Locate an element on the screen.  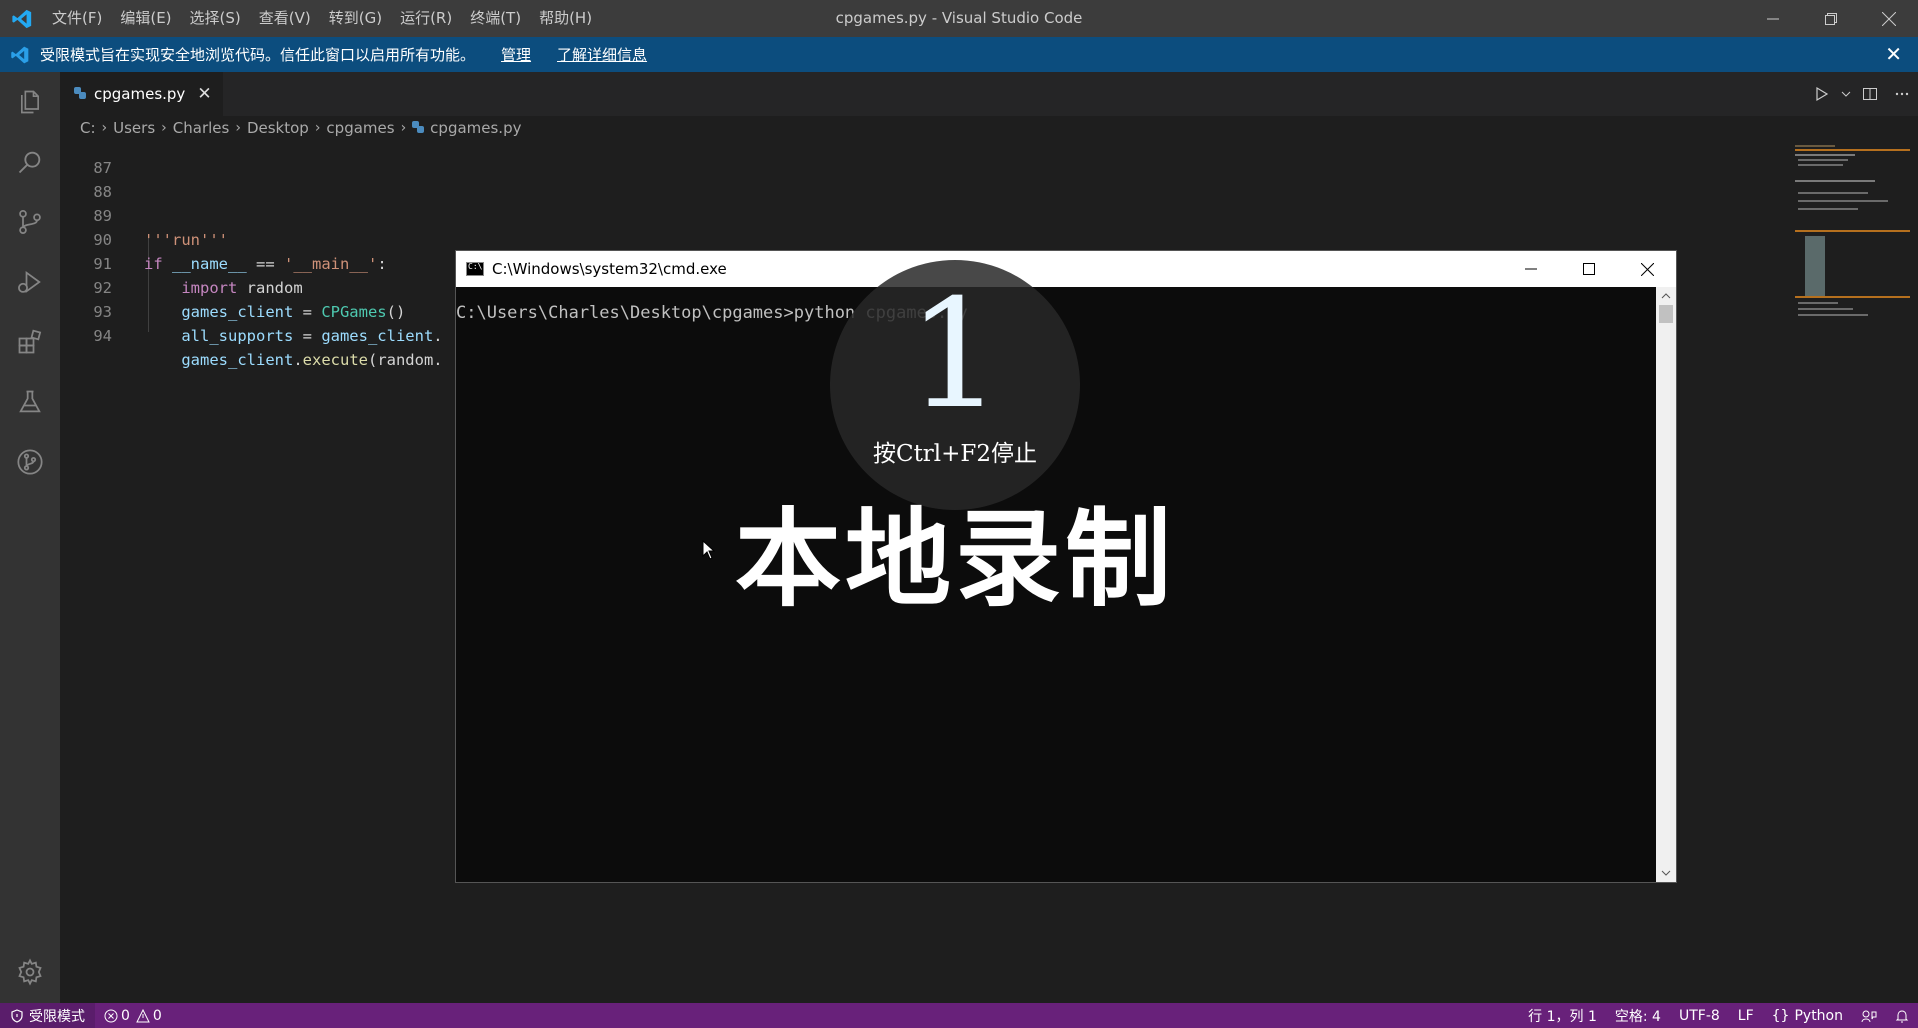
scroll-down-arrow-icon is located at coordinates (1666, 873).